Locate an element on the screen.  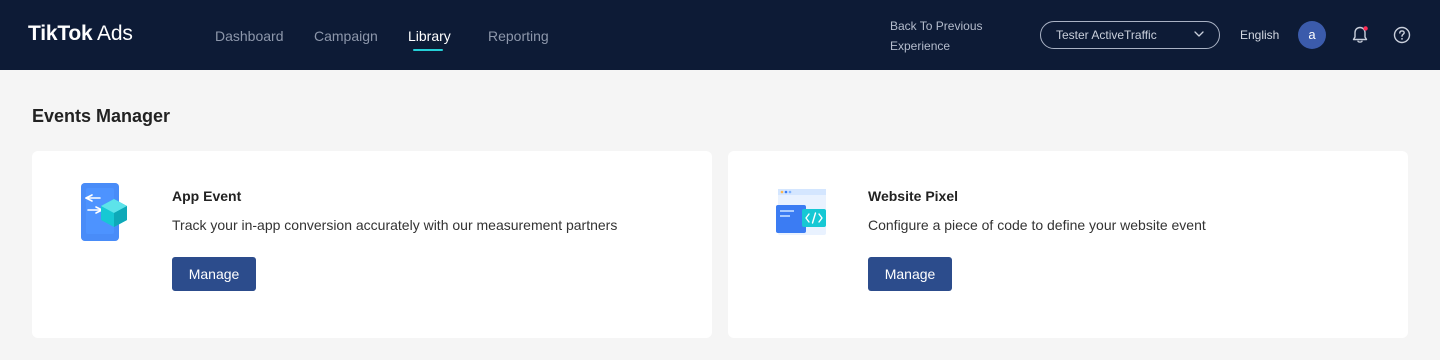
logo-suffix: Ads is located at coordinates (115, 33).